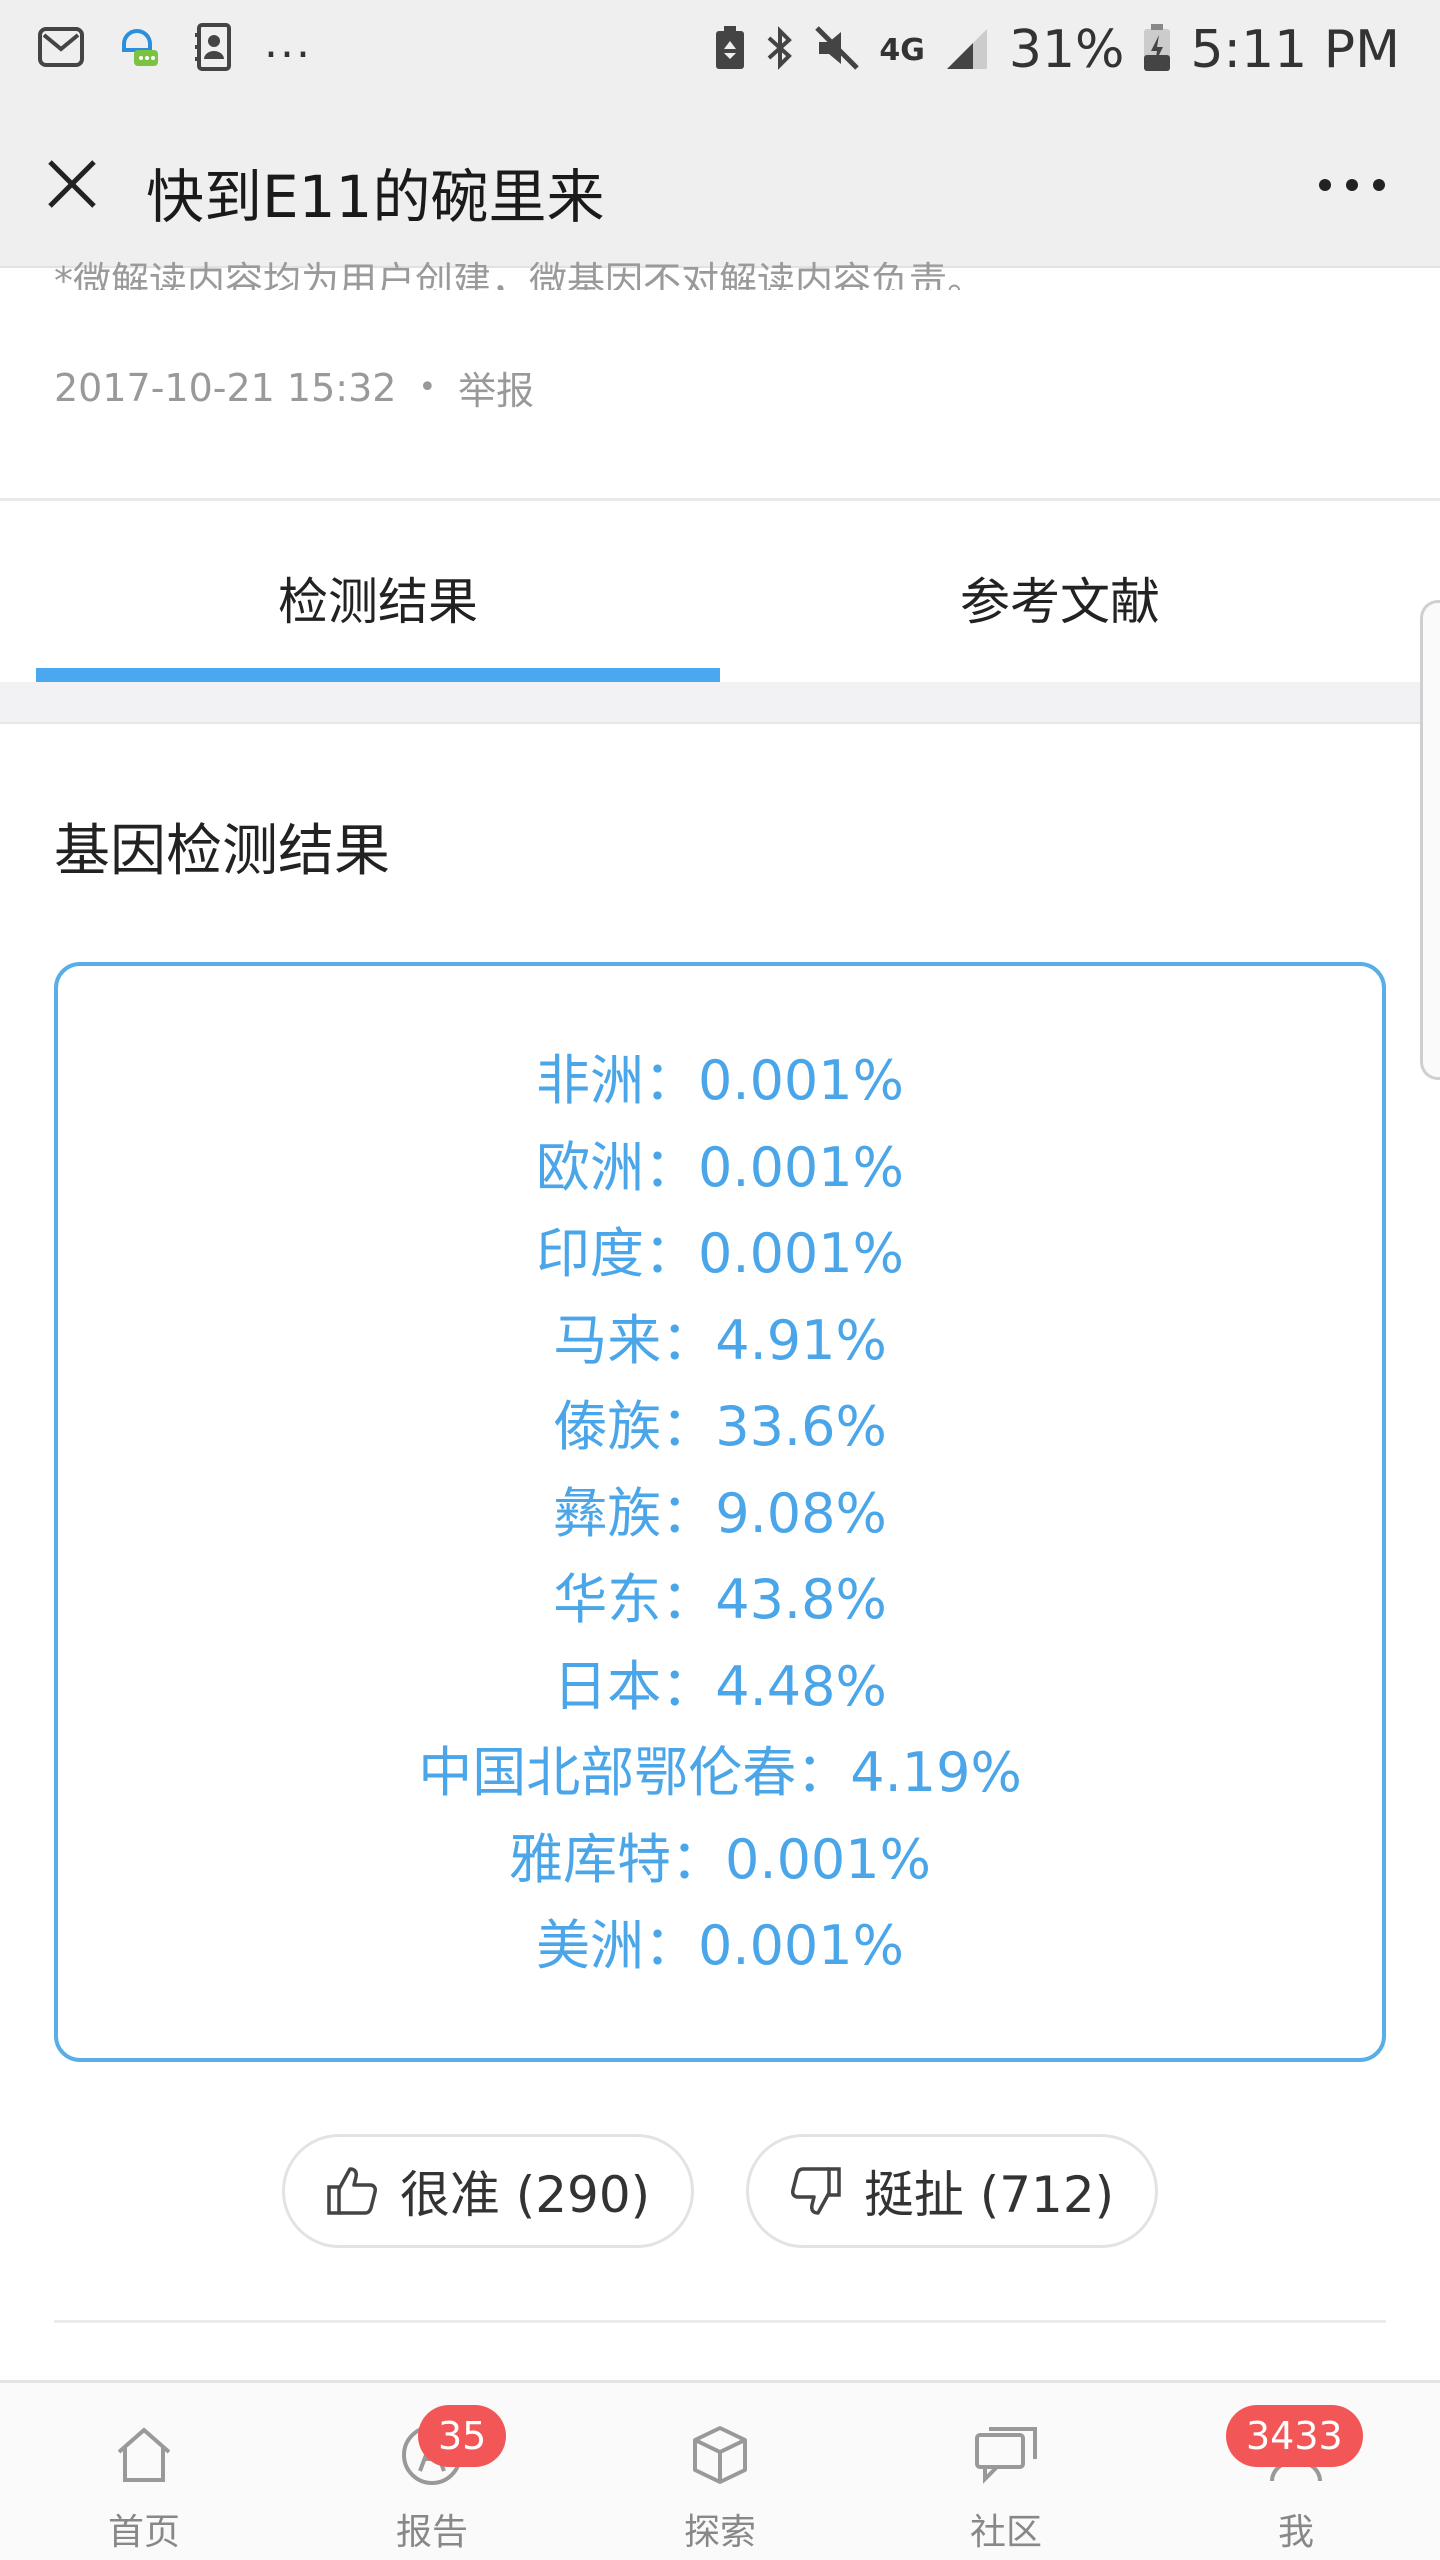  What do you see at coordinates (634, 1340) in the screenshot?
I see `result-region: 马来：` at bounding box center [634, 1340].